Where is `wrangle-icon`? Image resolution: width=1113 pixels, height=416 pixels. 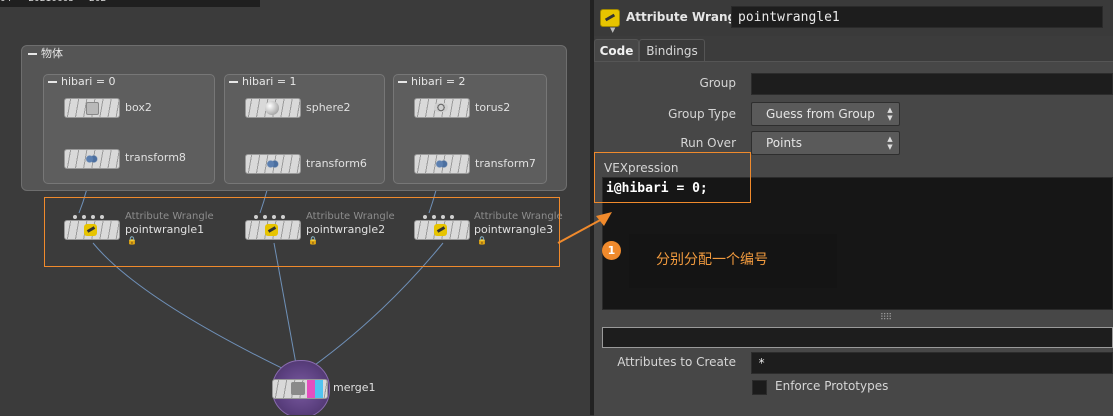
wrangle-icon is located at coordinates (610, 18).